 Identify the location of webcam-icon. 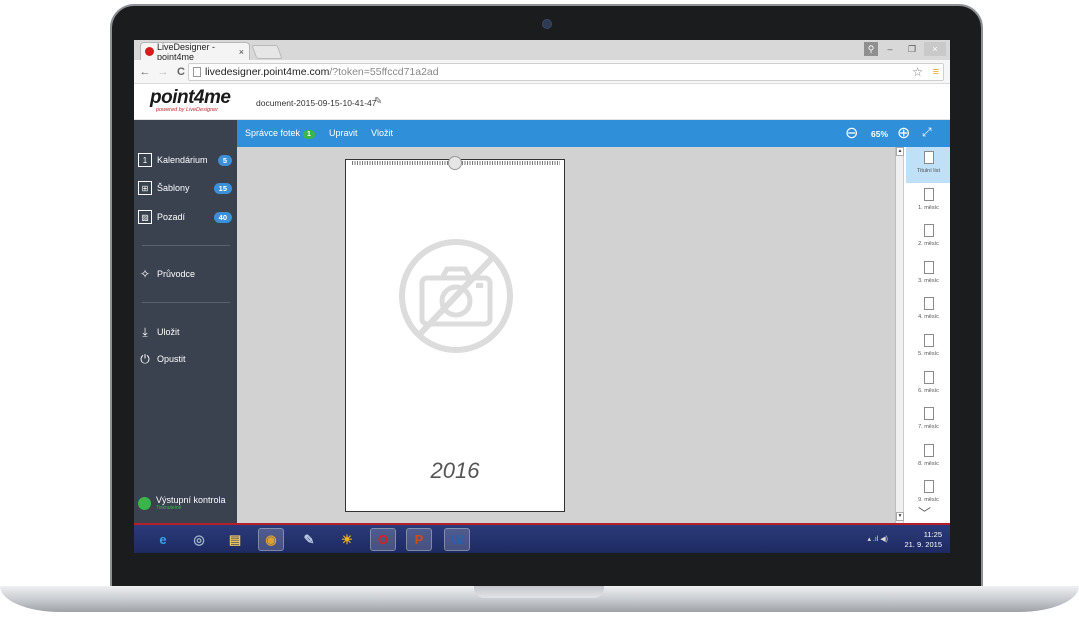
(547, 24).